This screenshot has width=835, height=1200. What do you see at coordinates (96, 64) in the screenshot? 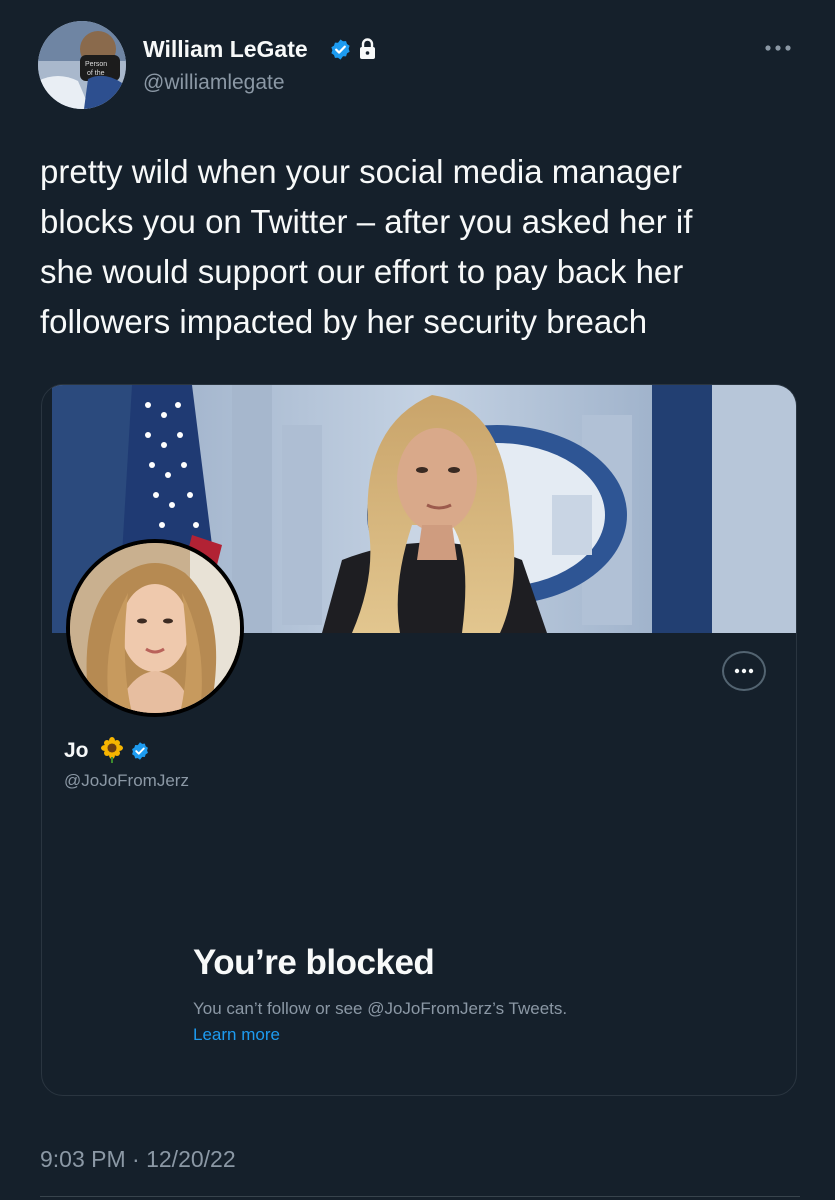
I see `svg-text: Person` at bounding box center [96, 64].